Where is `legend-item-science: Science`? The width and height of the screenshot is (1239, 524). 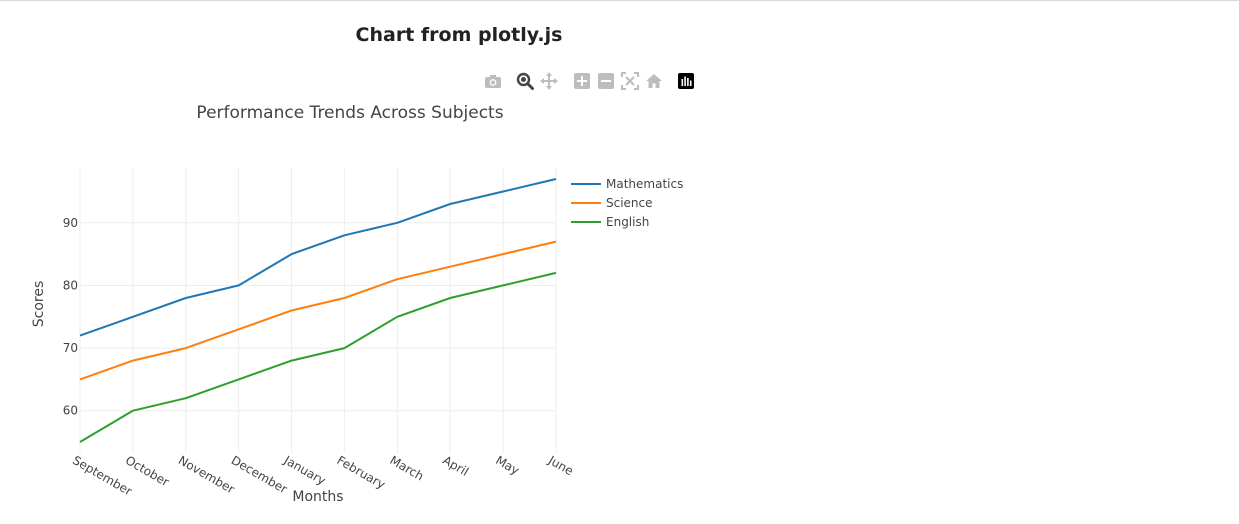 legend-item-science: Science is located at coordinates (612, 203).